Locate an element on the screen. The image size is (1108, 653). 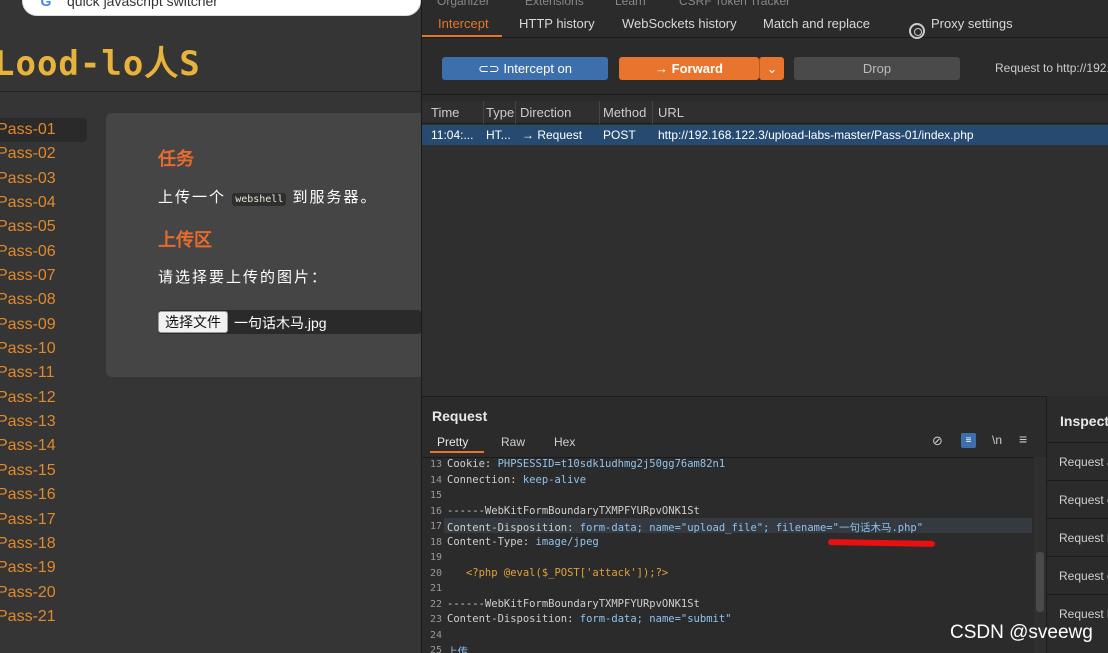
task-heading: 任务 is located at coordinates (176, 159).